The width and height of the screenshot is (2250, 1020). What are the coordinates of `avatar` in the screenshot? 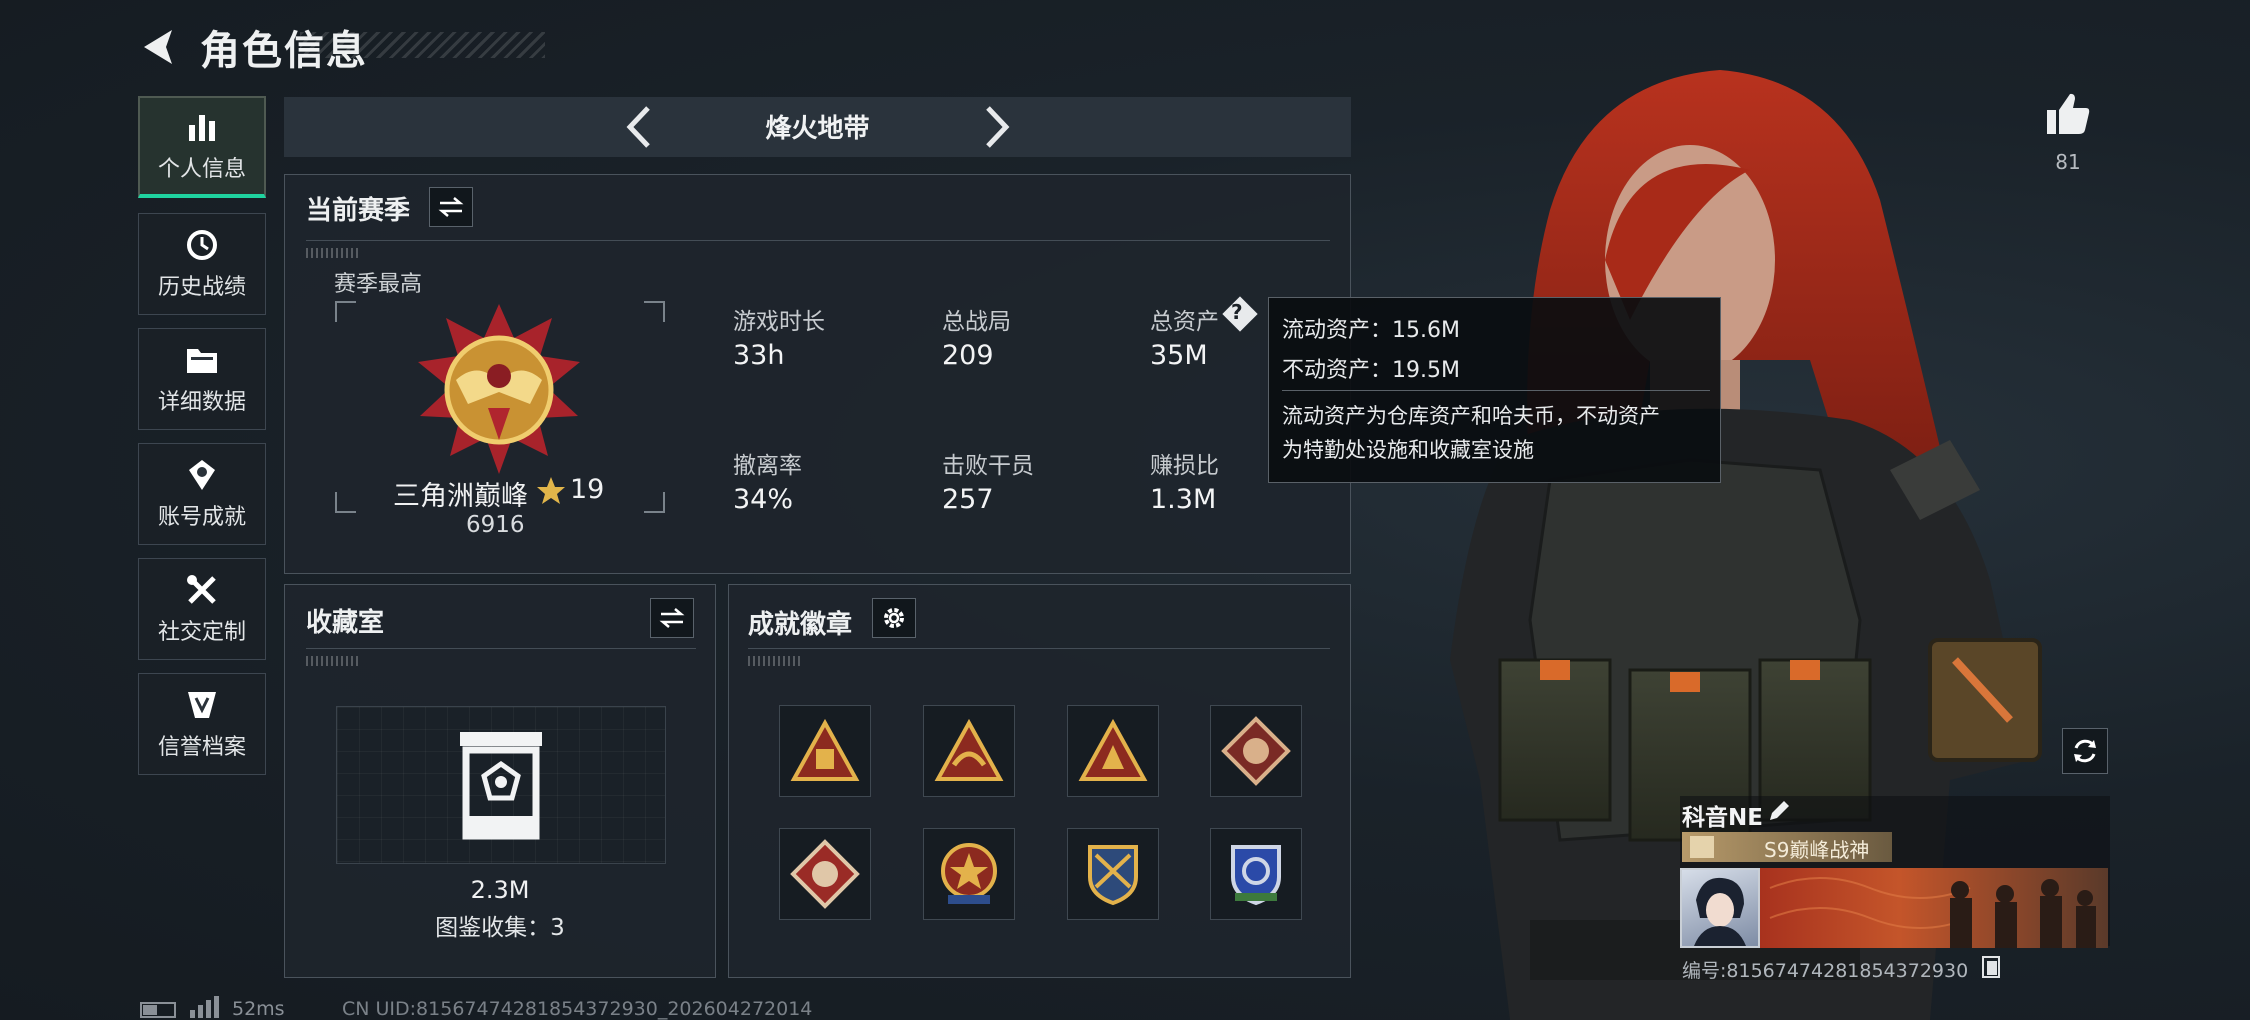 It's located at (1720, 908).